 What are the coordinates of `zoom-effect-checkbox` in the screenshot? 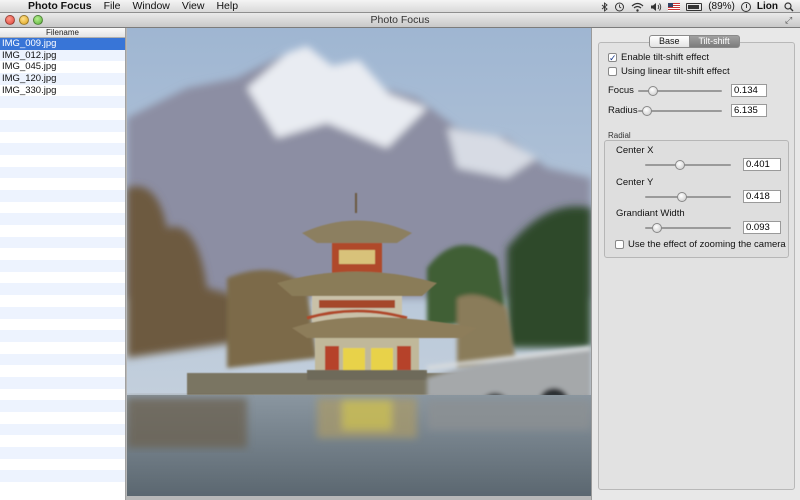 It's located at (619, 244).